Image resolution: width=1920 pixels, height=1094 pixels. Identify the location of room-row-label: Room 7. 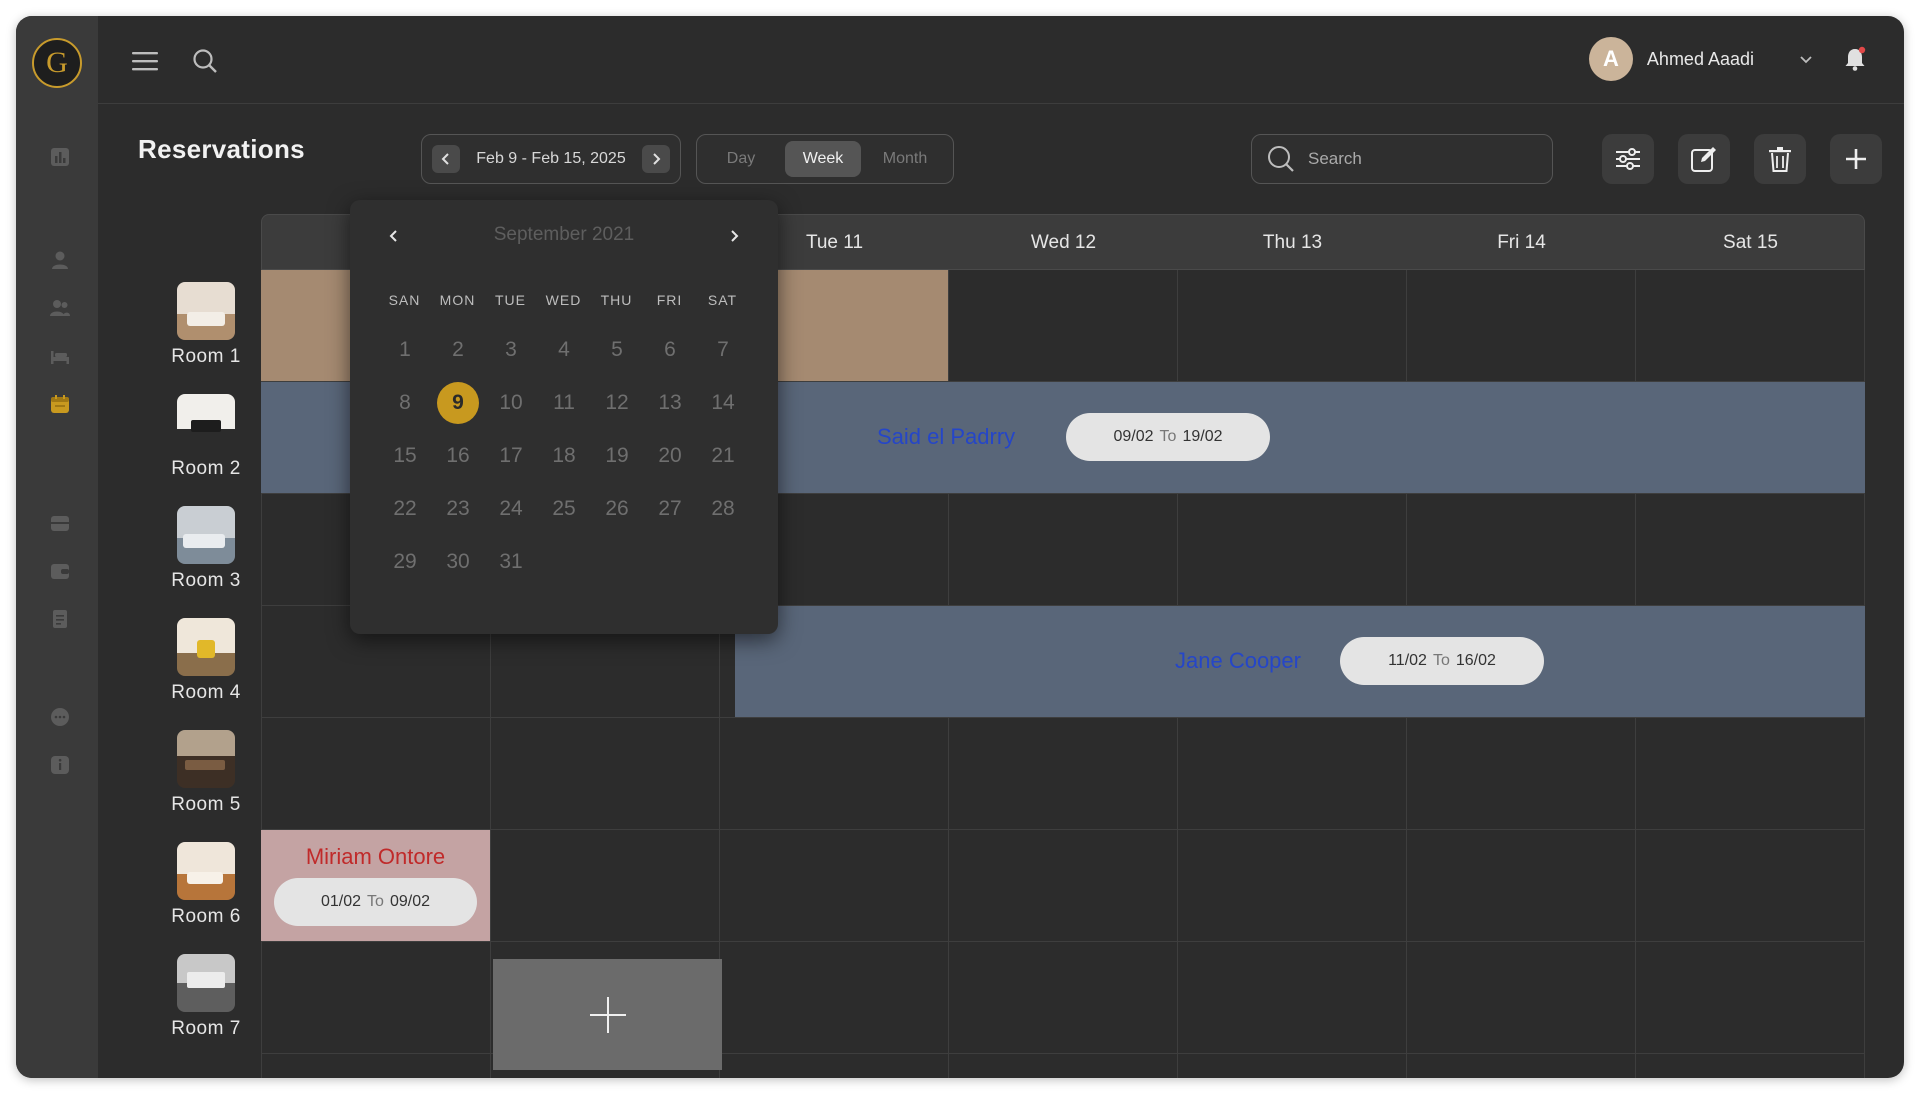
(206, 997).